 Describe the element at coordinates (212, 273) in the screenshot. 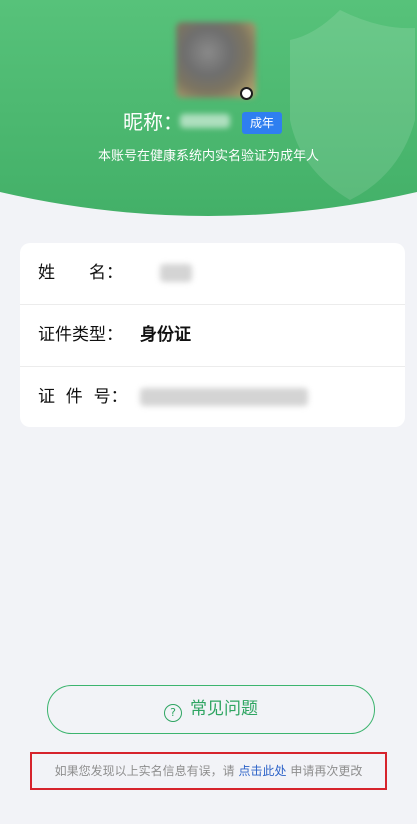

I see `name-row: 姓 名：` at that location.